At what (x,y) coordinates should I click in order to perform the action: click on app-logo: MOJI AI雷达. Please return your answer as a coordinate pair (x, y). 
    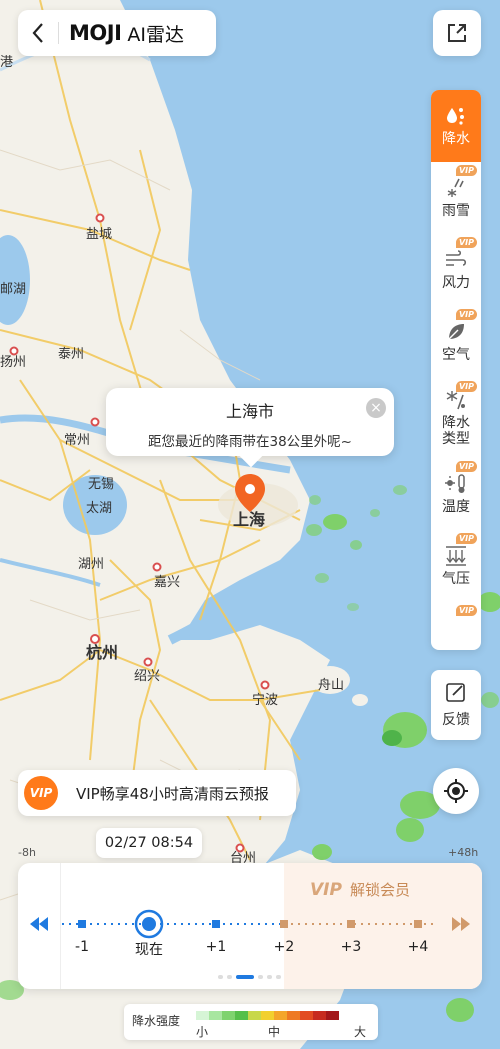
    Looking at the image, I should click on (121, 33).